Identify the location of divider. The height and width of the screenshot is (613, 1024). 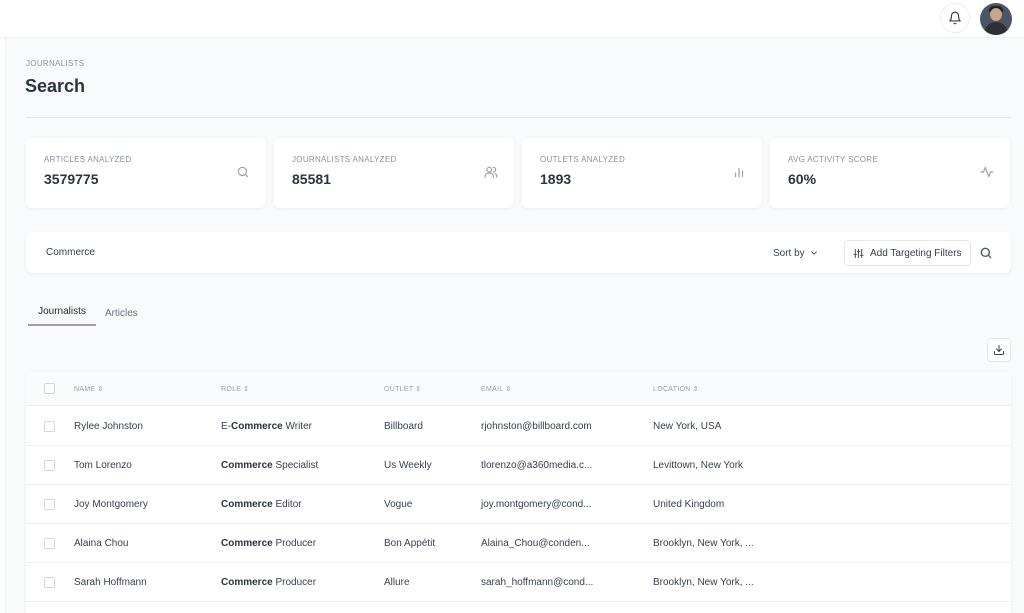
(518, 117).